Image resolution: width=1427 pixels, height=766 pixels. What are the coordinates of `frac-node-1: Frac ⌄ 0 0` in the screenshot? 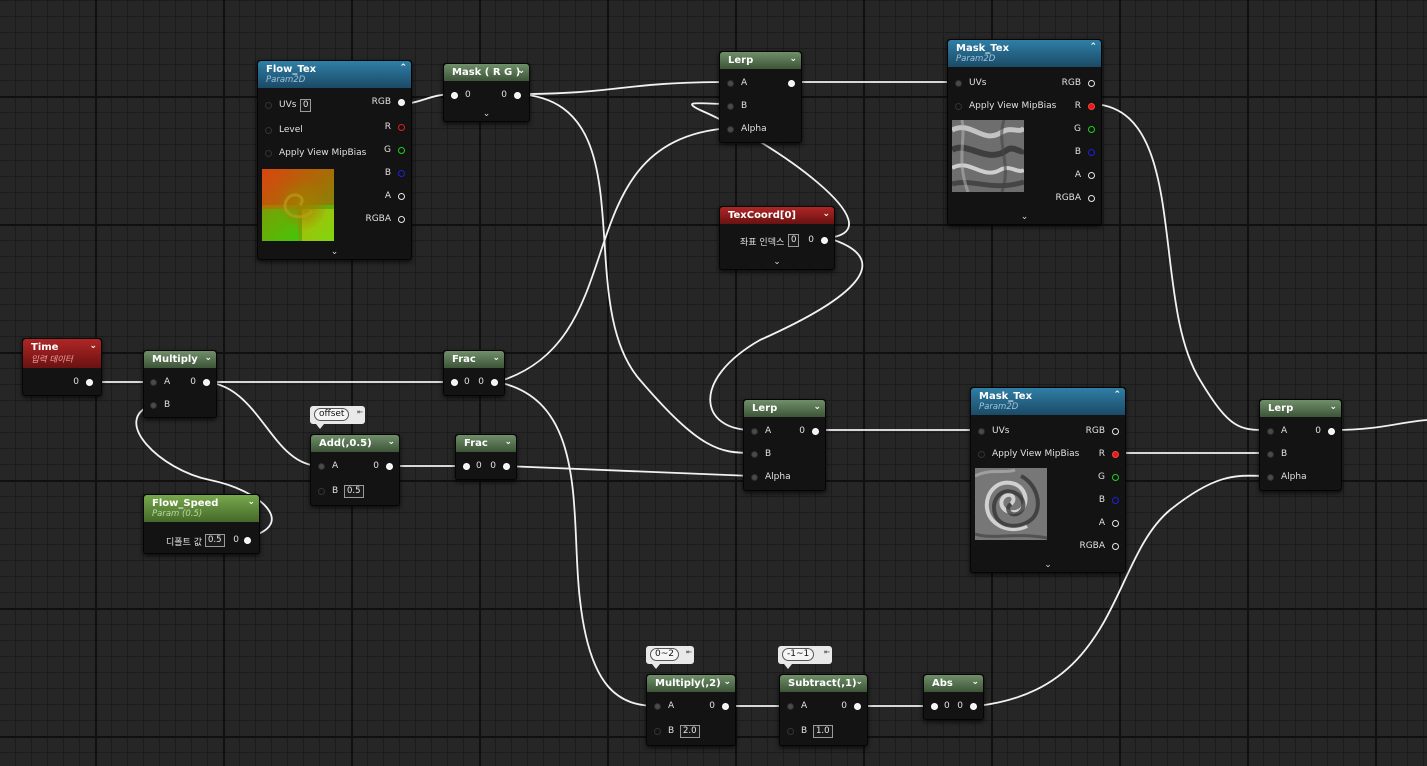 It's located at (474, 373).